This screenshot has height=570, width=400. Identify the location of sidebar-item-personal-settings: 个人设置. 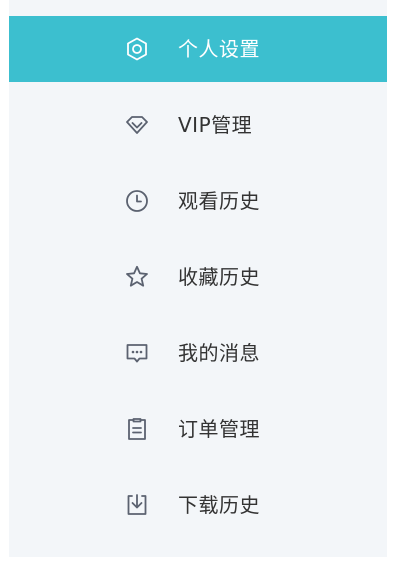
(198, 49).